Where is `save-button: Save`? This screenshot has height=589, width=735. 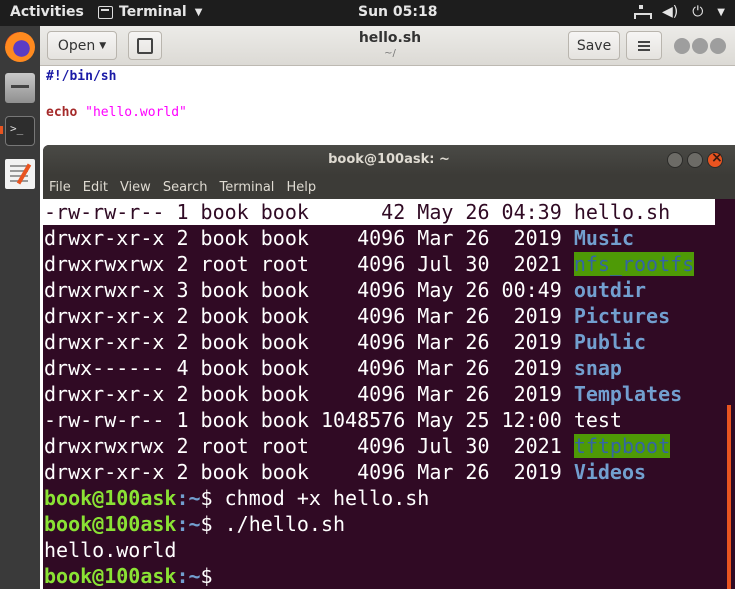
save-button: Save is located at coordinates (594, 45).